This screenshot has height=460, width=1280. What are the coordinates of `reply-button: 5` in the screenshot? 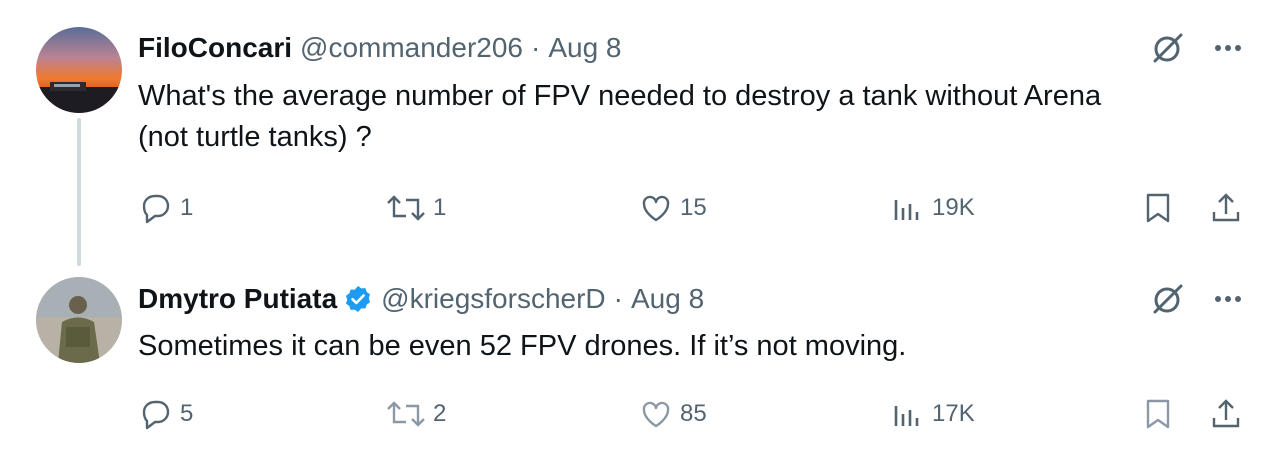 It's located at (165, 414).